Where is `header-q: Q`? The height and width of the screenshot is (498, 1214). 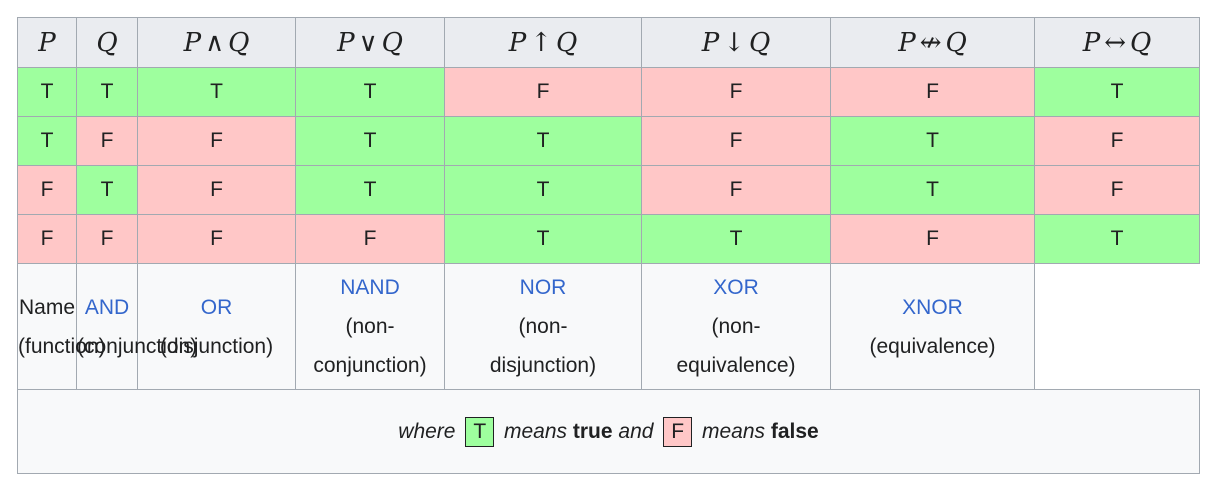 header-q: Q is located at coordinates (107, 42).